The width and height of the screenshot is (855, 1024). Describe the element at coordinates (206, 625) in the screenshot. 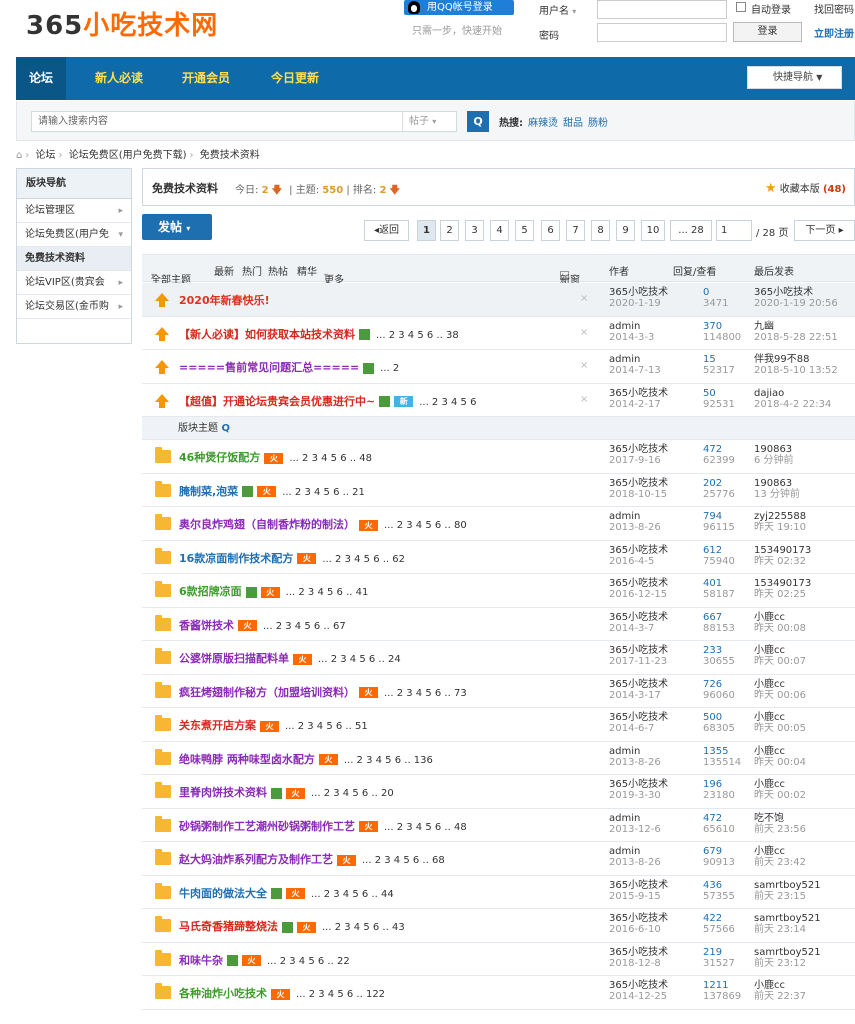

I see `thread-title-text: 香酱饼技术` at that location.